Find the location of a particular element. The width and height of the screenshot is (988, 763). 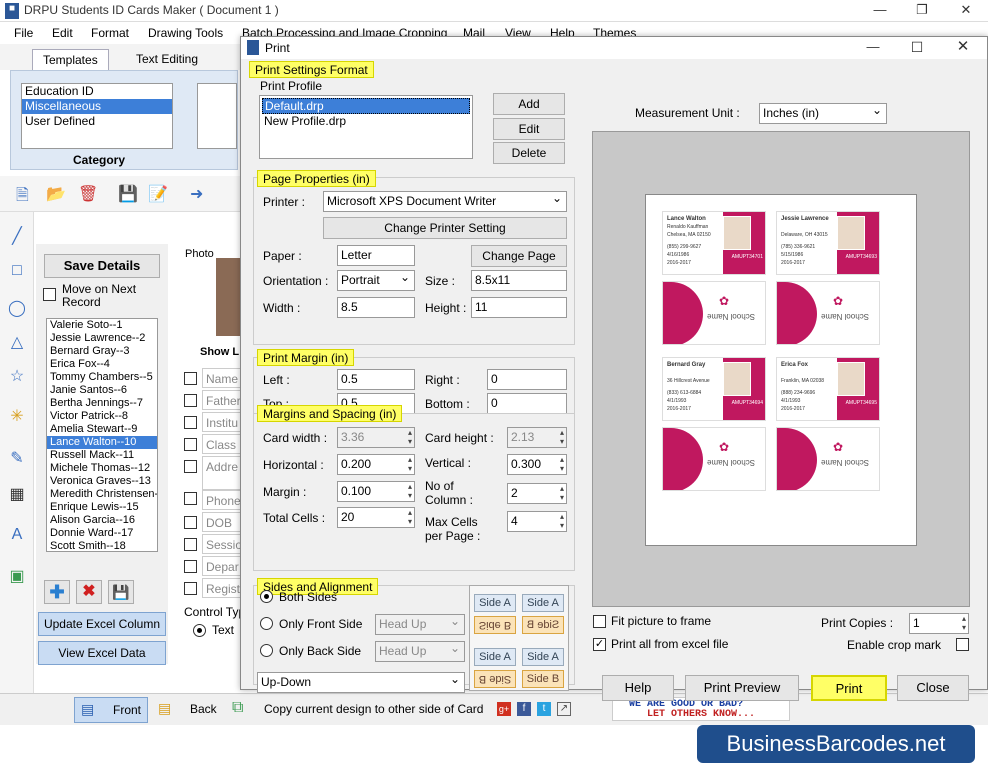

category-item: Education ID is located at coordinates (97, 91).